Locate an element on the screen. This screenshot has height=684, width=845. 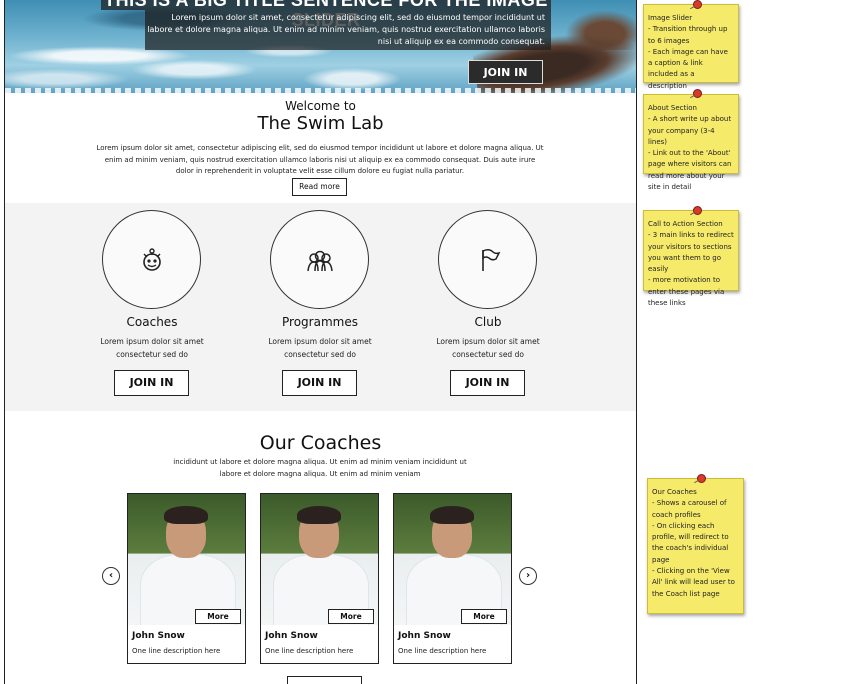
view-all-button is located at coordinates (324, 680).